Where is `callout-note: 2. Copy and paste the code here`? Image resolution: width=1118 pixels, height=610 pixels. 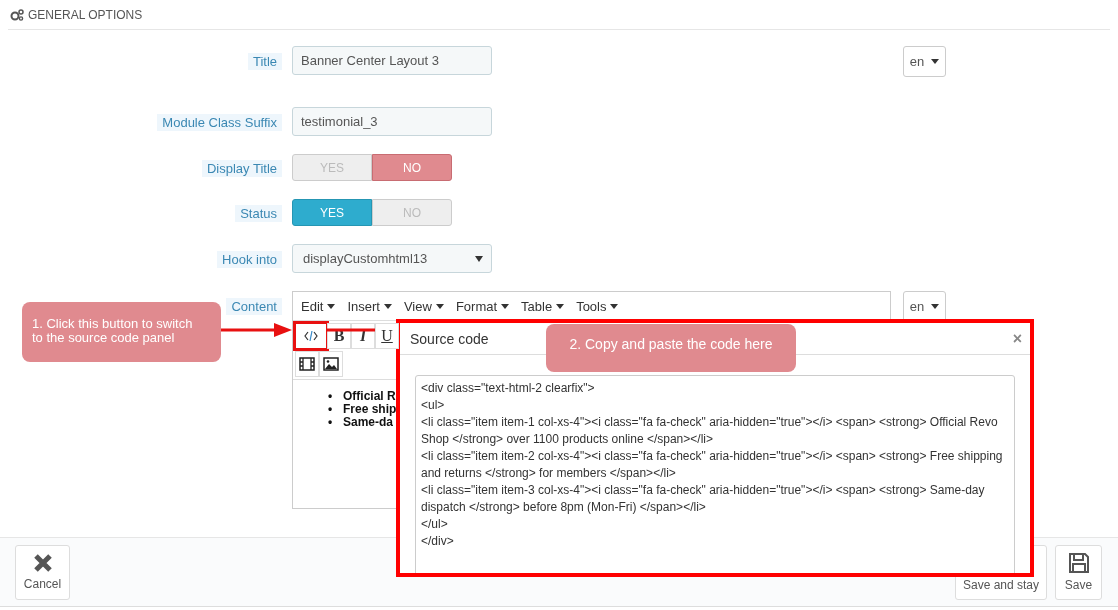
callout-note: 2. Copy and paste the code here is located at coordinates (671, 348).